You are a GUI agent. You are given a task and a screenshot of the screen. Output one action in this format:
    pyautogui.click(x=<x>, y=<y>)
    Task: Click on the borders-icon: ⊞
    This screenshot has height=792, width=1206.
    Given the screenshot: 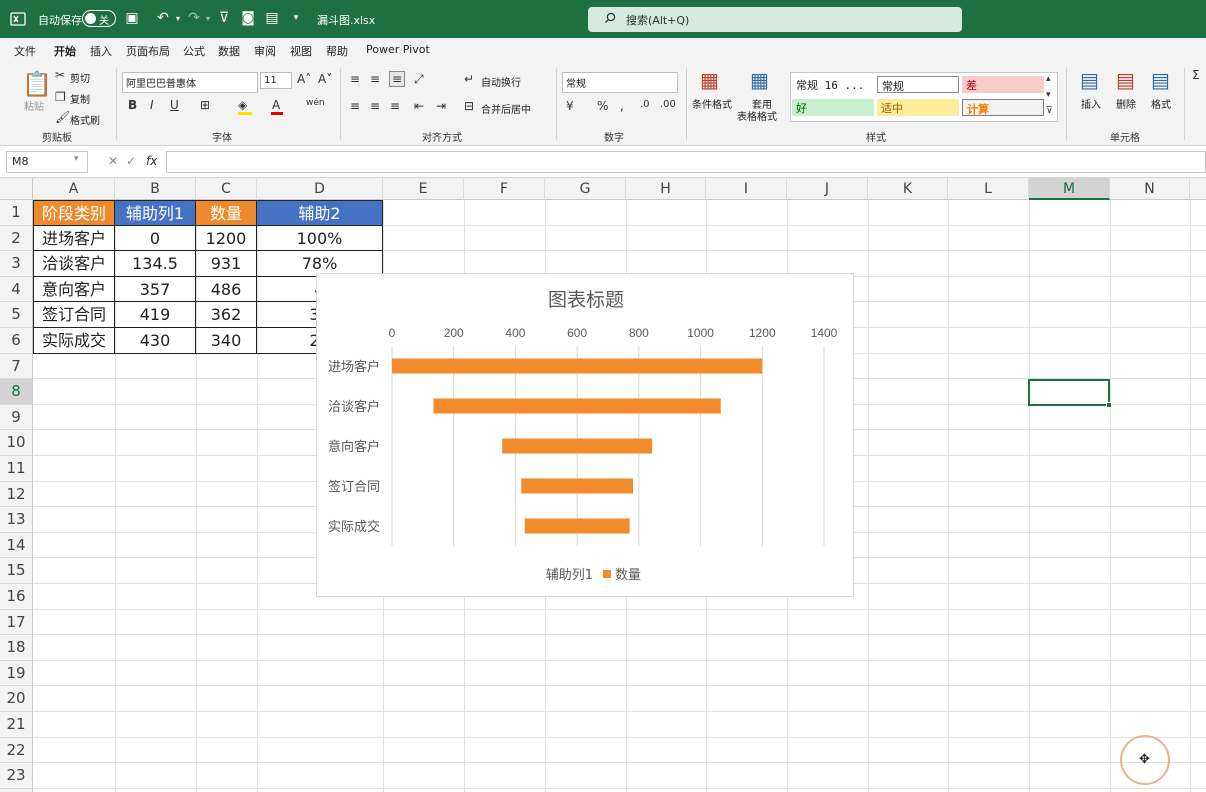 What is the action you would take?
    pyautogui.click(x=205, y=105)
    